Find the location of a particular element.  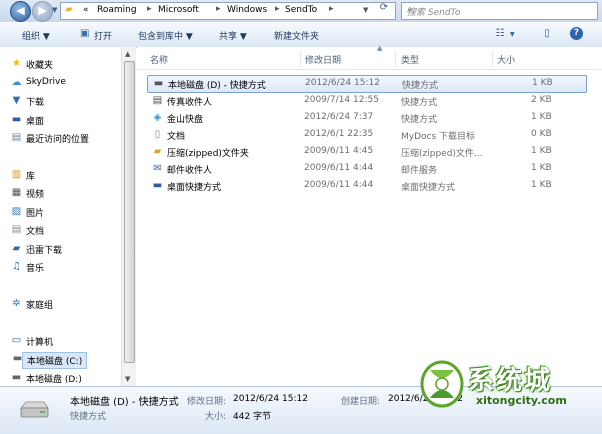

document-icon: ▯ is located at coordinates (157, 134).